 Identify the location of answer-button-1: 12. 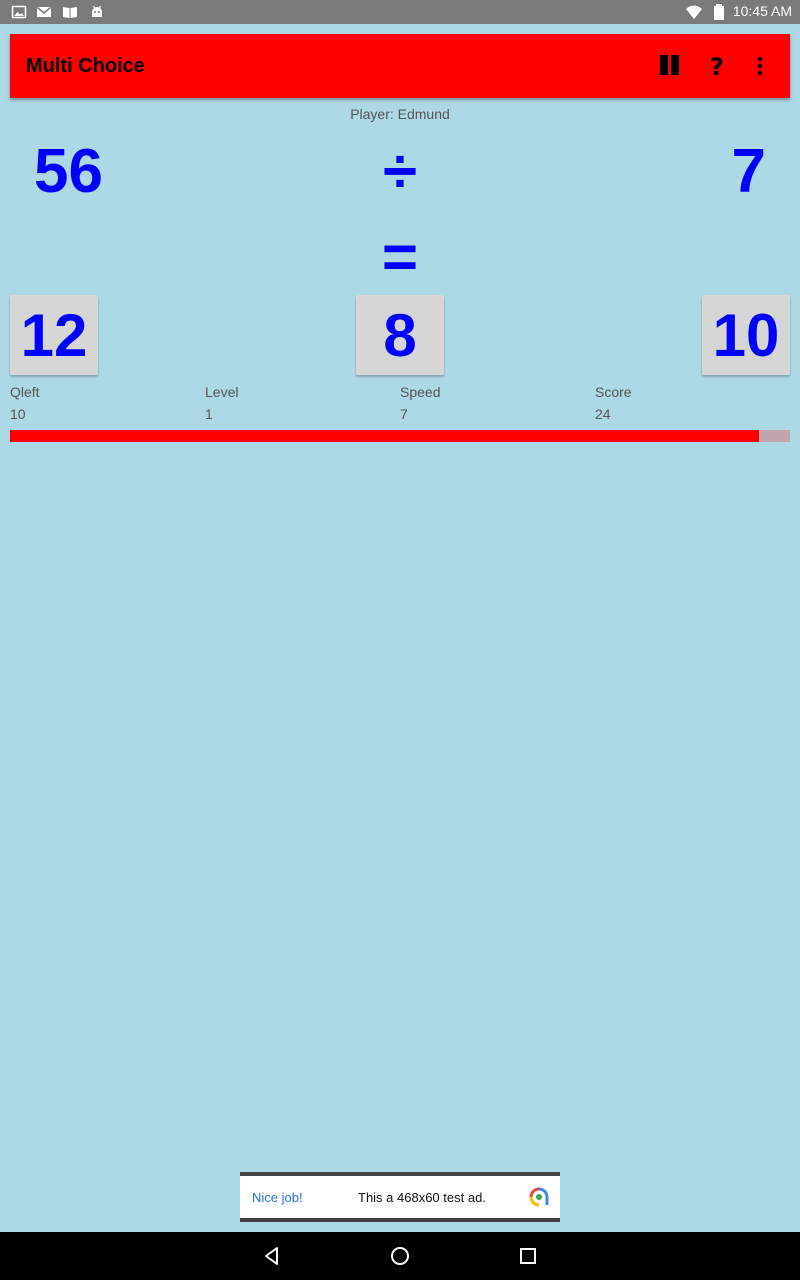
(54, 335).